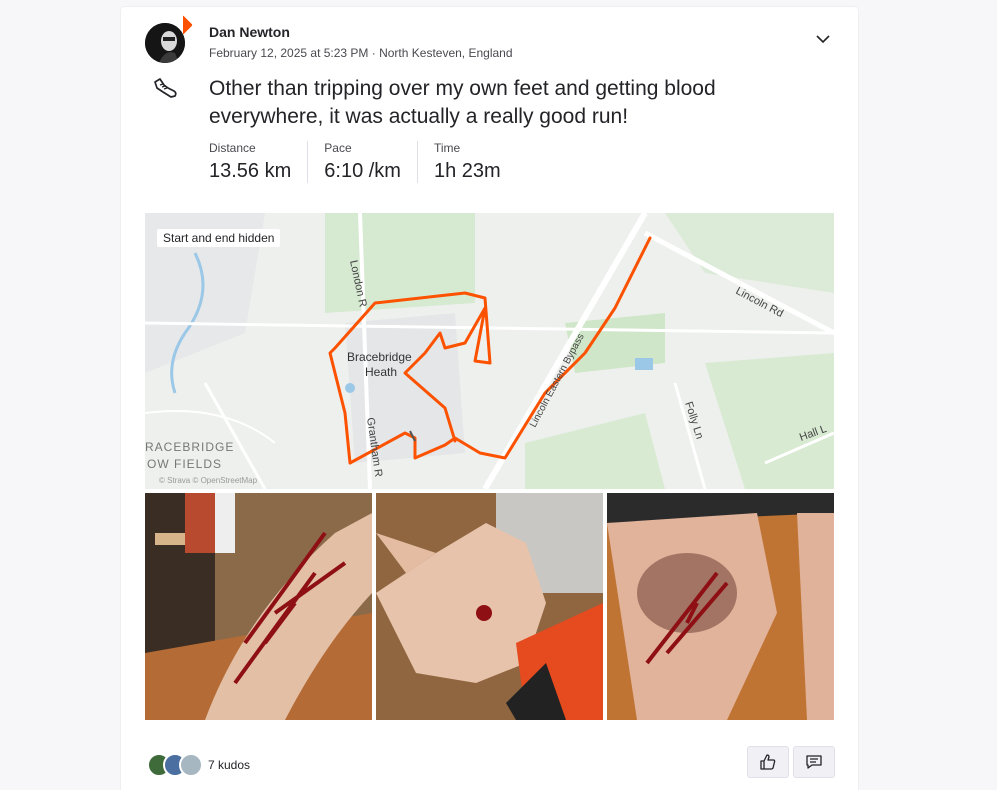 This screenshot has height=790, width=997. I want to click on chevron-down-icon, so click(823, 39).